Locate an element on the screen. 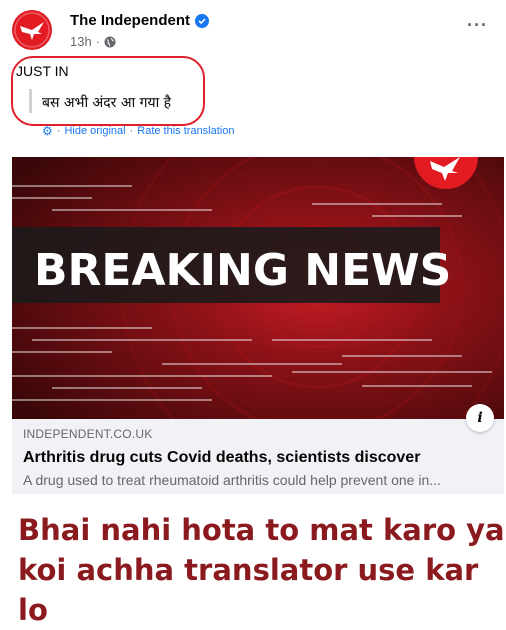  post-timestamp: 13h is located at coordinates (81, 41).